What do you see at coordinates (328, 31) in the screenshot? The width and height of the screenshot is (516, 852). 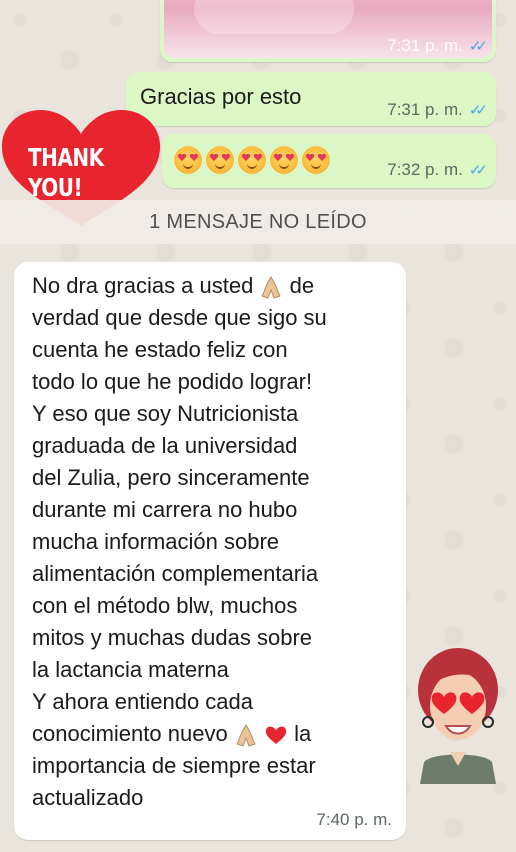 I see `image-message-bubble: 7:31 p. m. ✓✓` at bounding box center [328, 31].